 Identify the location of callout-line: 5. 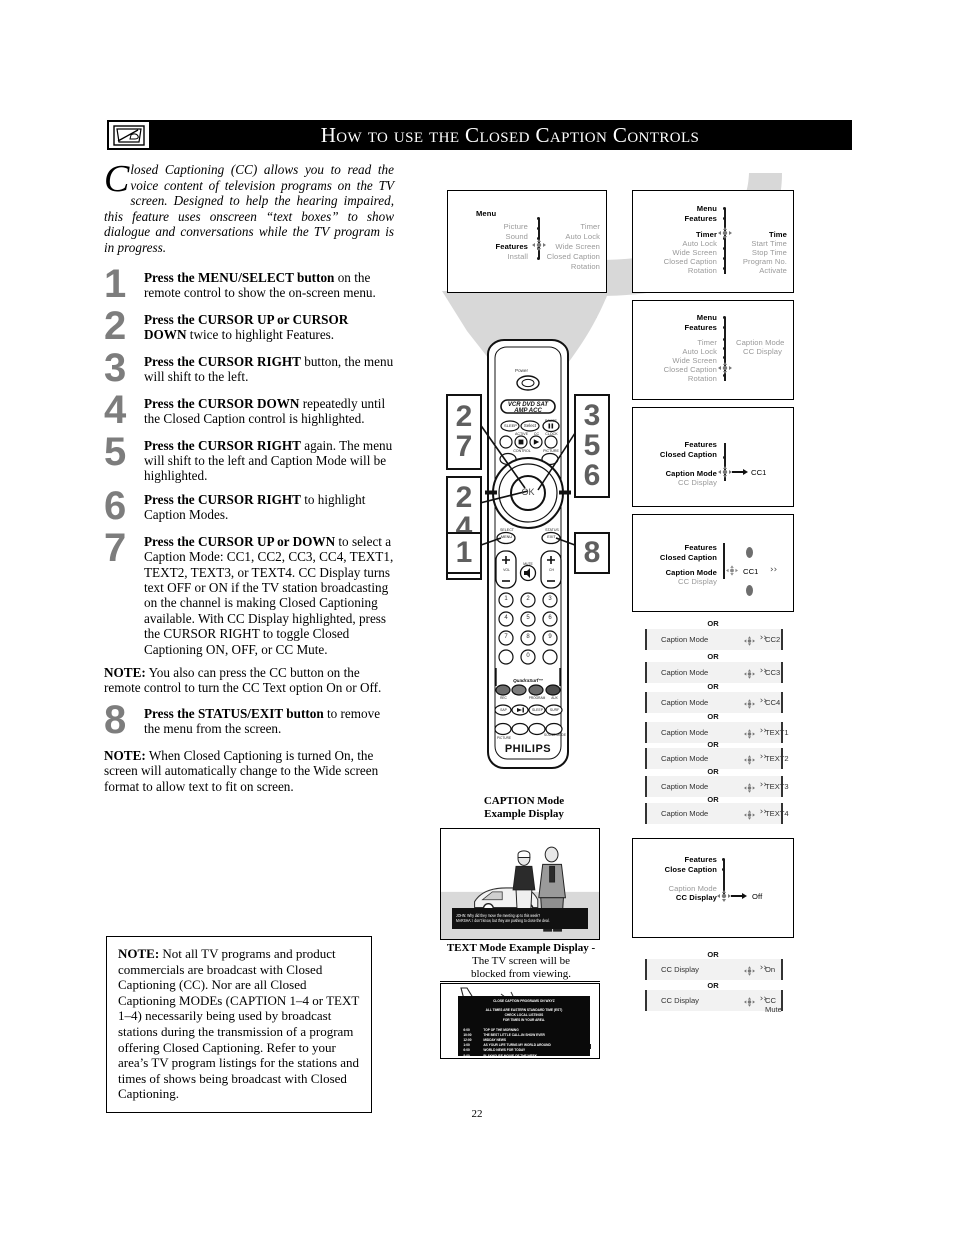
(592, 445).